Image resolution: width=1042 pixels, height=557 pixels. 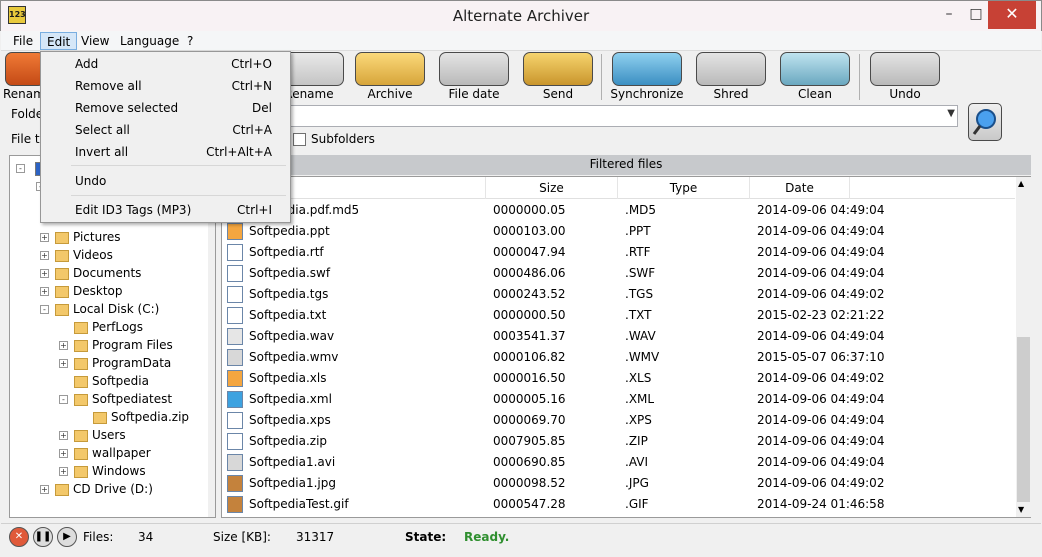 I want to click on column-header-size: Size, so click(x=552, y=188).